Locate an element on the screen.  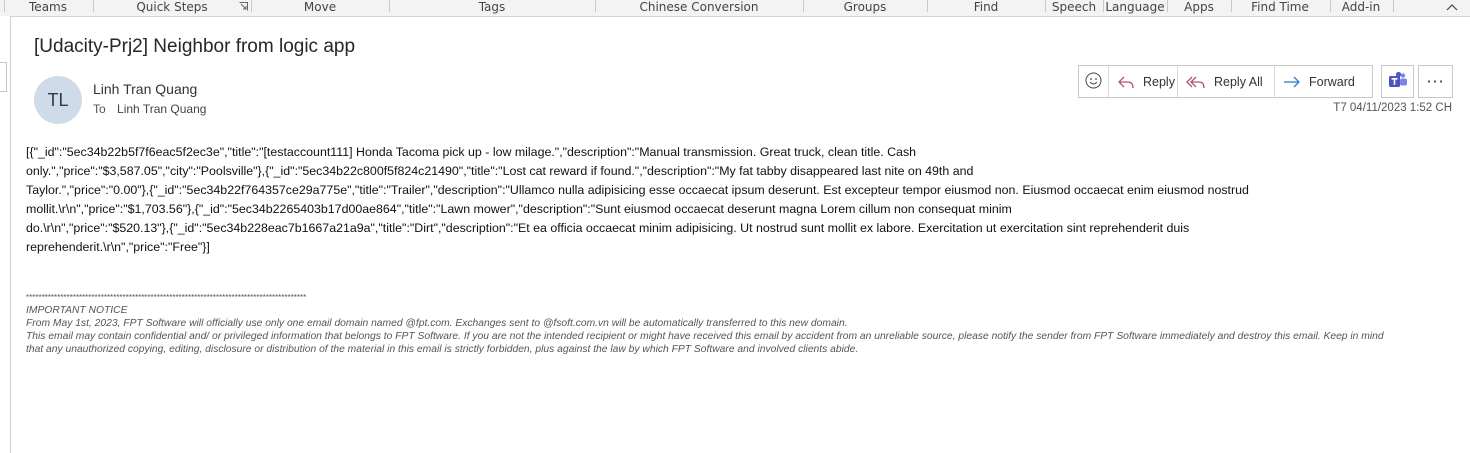
ribbon-group-move: Move is located at coordinates (320, 7).